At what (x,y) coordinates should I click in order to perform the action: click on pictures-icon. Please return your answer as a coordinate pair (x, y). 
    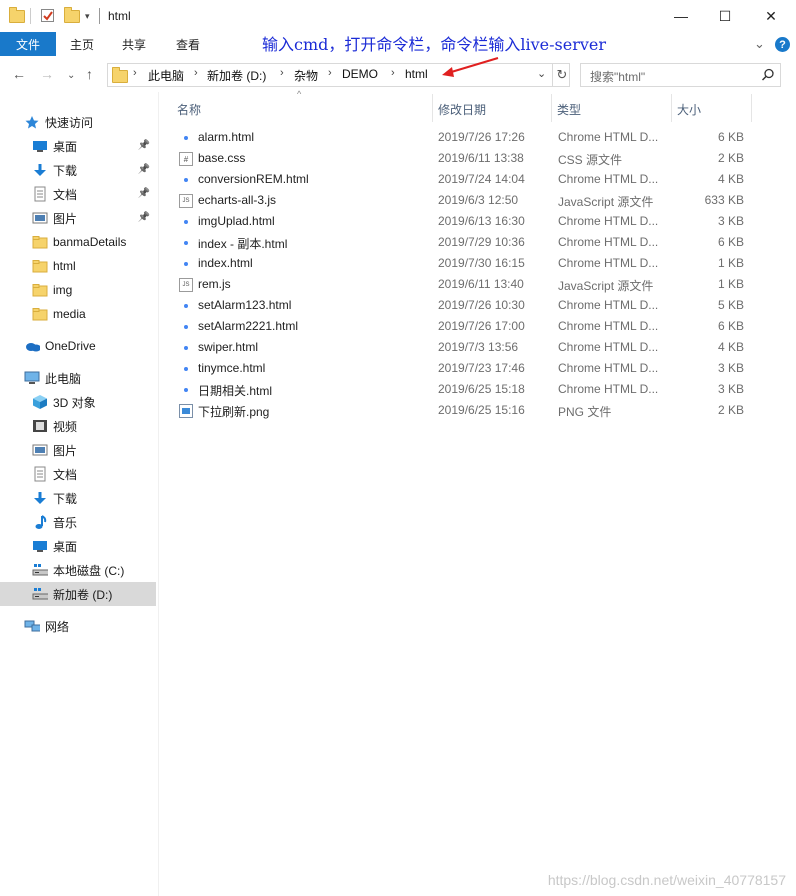
    Looking at the image, I should click on (40, 450).